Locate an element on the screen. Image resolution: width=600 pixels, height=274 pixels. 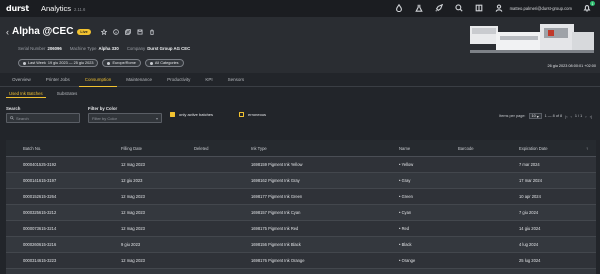
flask-icon is located at coordinates (419, 8).